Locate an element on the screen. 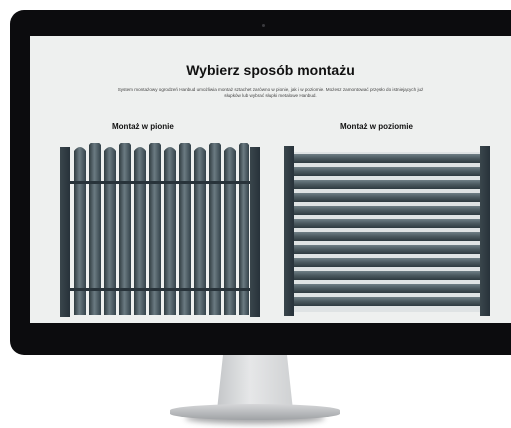  page-title: Wybierz sposób montażu is located at coordinates (270, 70).